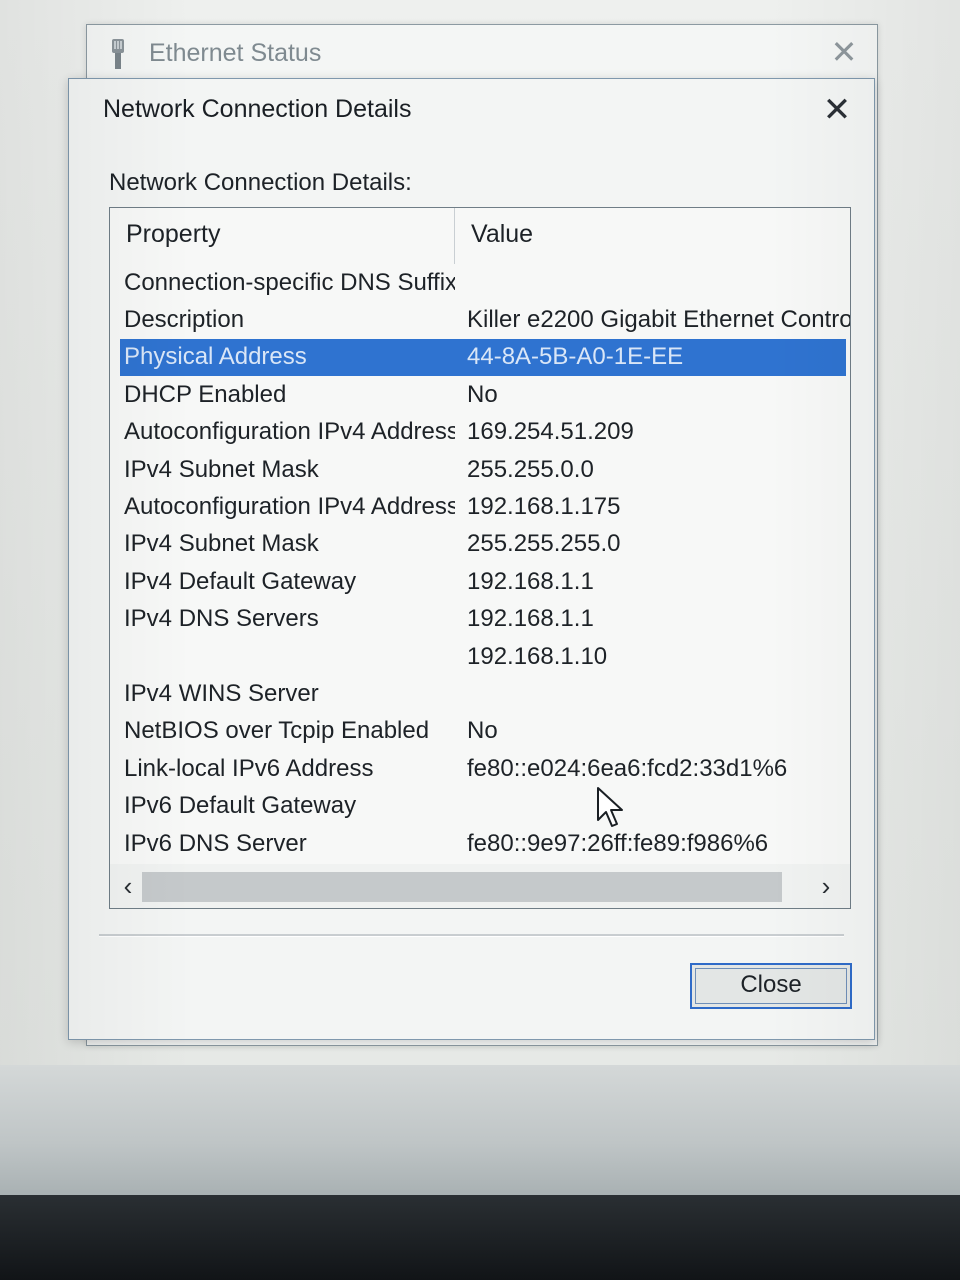  I want to click on property-cell: Physical Address, so click(215, 357).